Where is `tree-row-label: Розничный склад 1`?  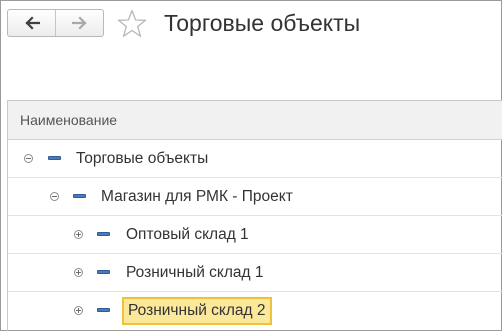 tree-row-label: Розничный склад 1 is located at coordinates (195, 272).